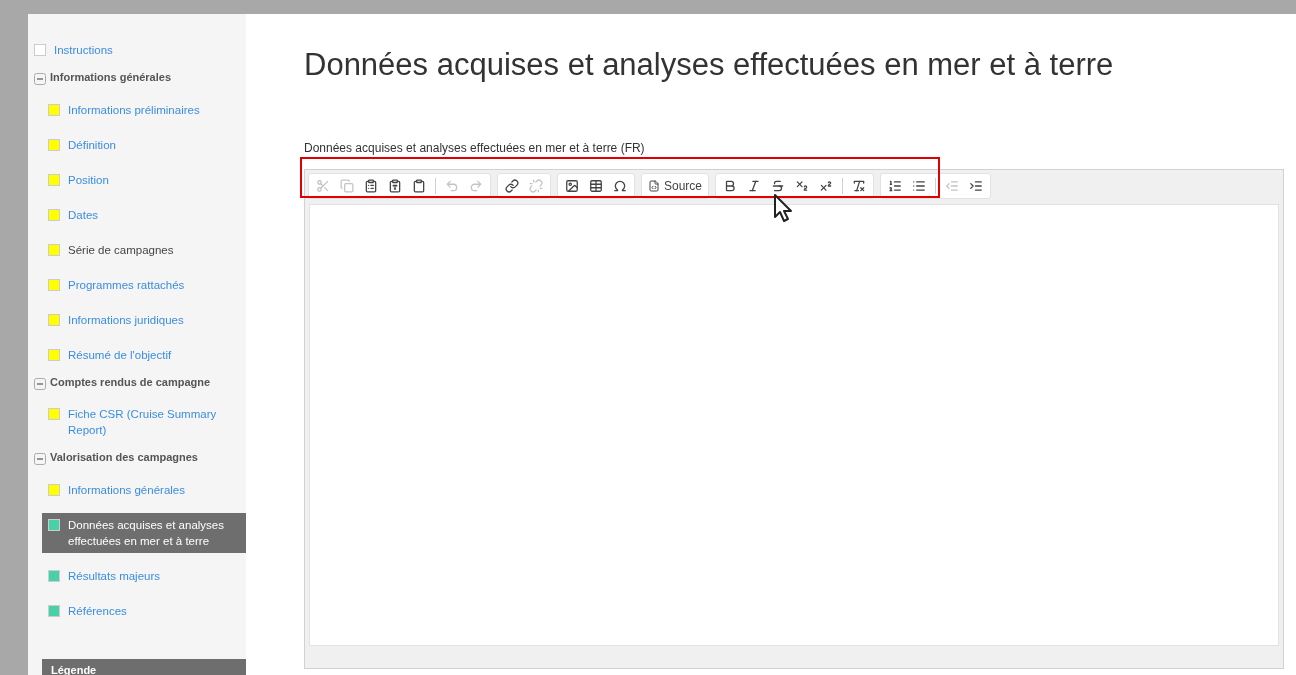 Image resolution: width=1296 pixels, height=675 pixels. What do you see at coordinates (826, 185) in the screenshot?
I see `superscript-icon` at bounding box center [826, 185].